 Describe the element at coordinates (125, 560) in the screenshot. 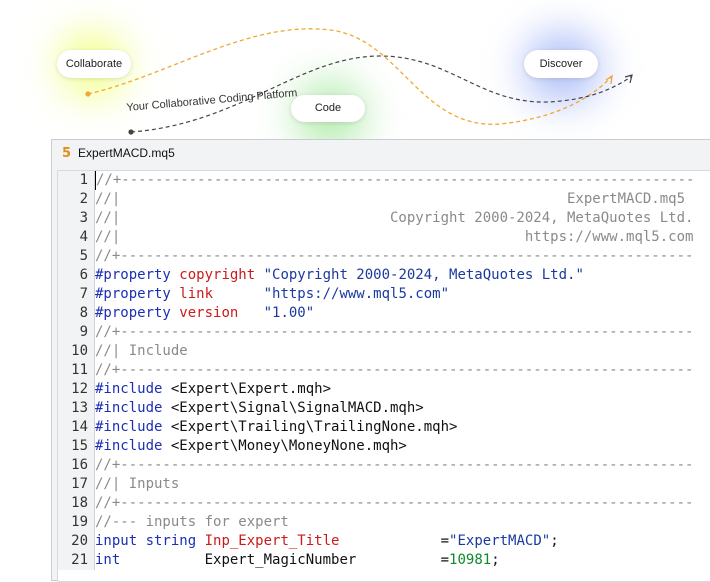

I see `code-token: int` at that location.